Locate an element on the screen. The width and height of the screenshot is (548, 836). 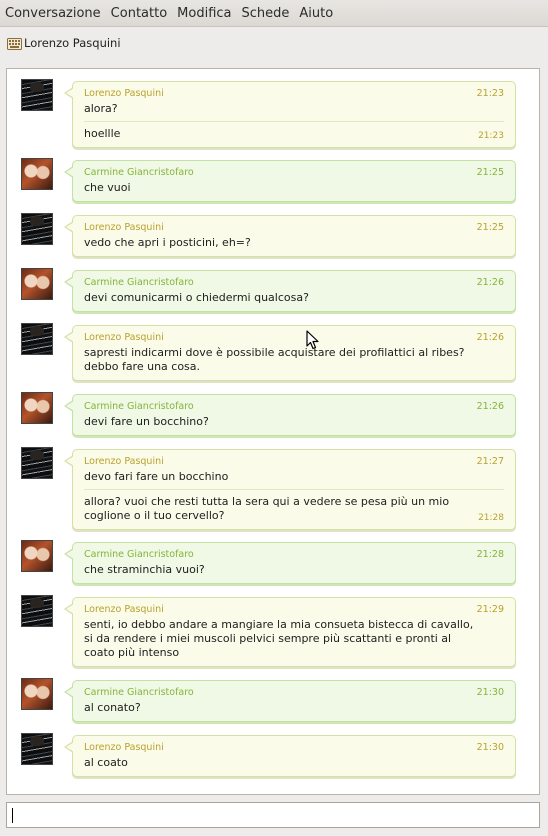
keyboard-icon is located at coordinates (14, 44).